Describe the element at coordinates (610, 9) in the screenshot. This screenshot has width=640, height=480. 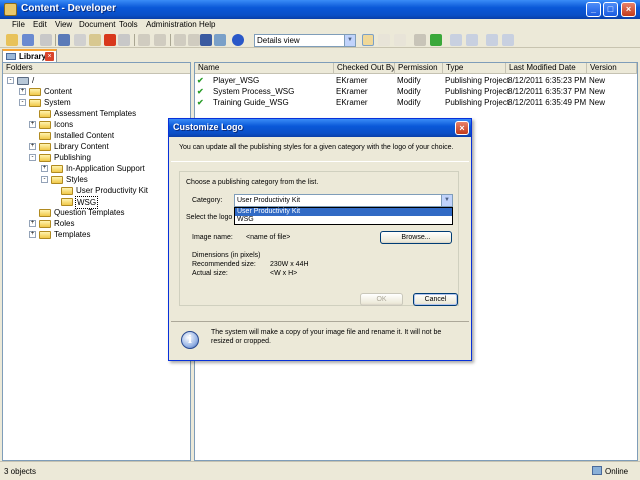
I see `maximize-button: □` at that location.